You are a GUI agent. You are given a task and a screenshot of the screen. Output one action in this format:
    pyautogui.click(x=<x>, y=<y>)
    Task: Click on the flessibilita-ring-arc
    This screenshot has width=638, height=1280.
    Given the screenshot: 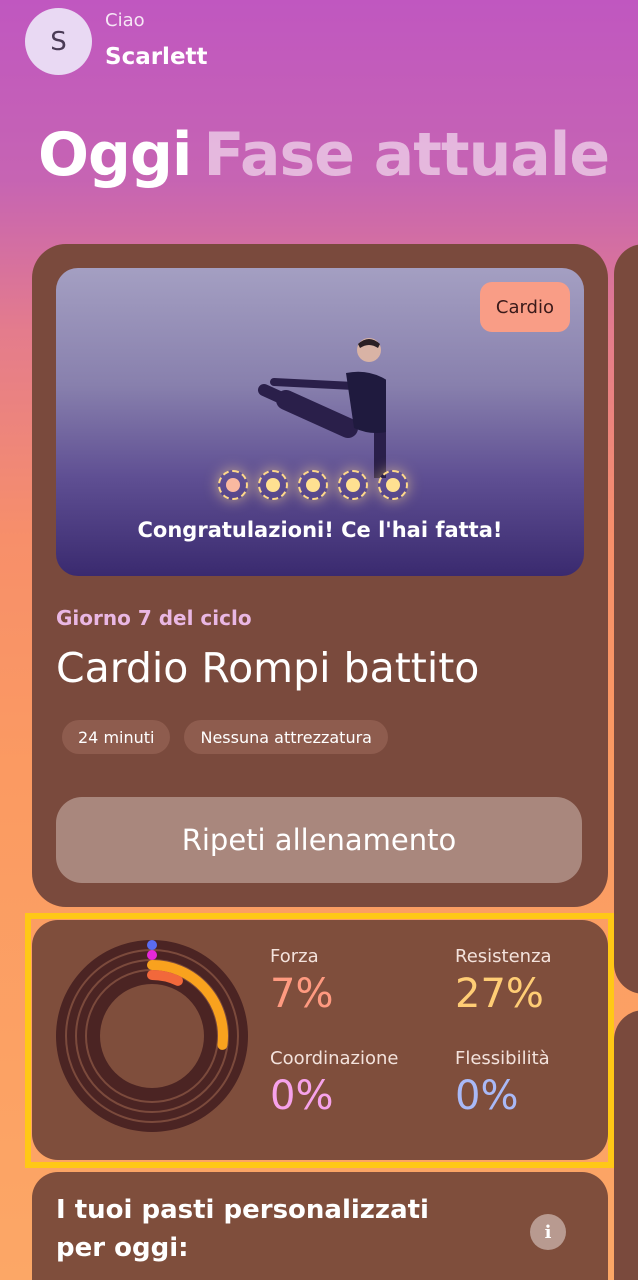 What is the action you would take?
    pyautogui.click(x=152, y=945)
    